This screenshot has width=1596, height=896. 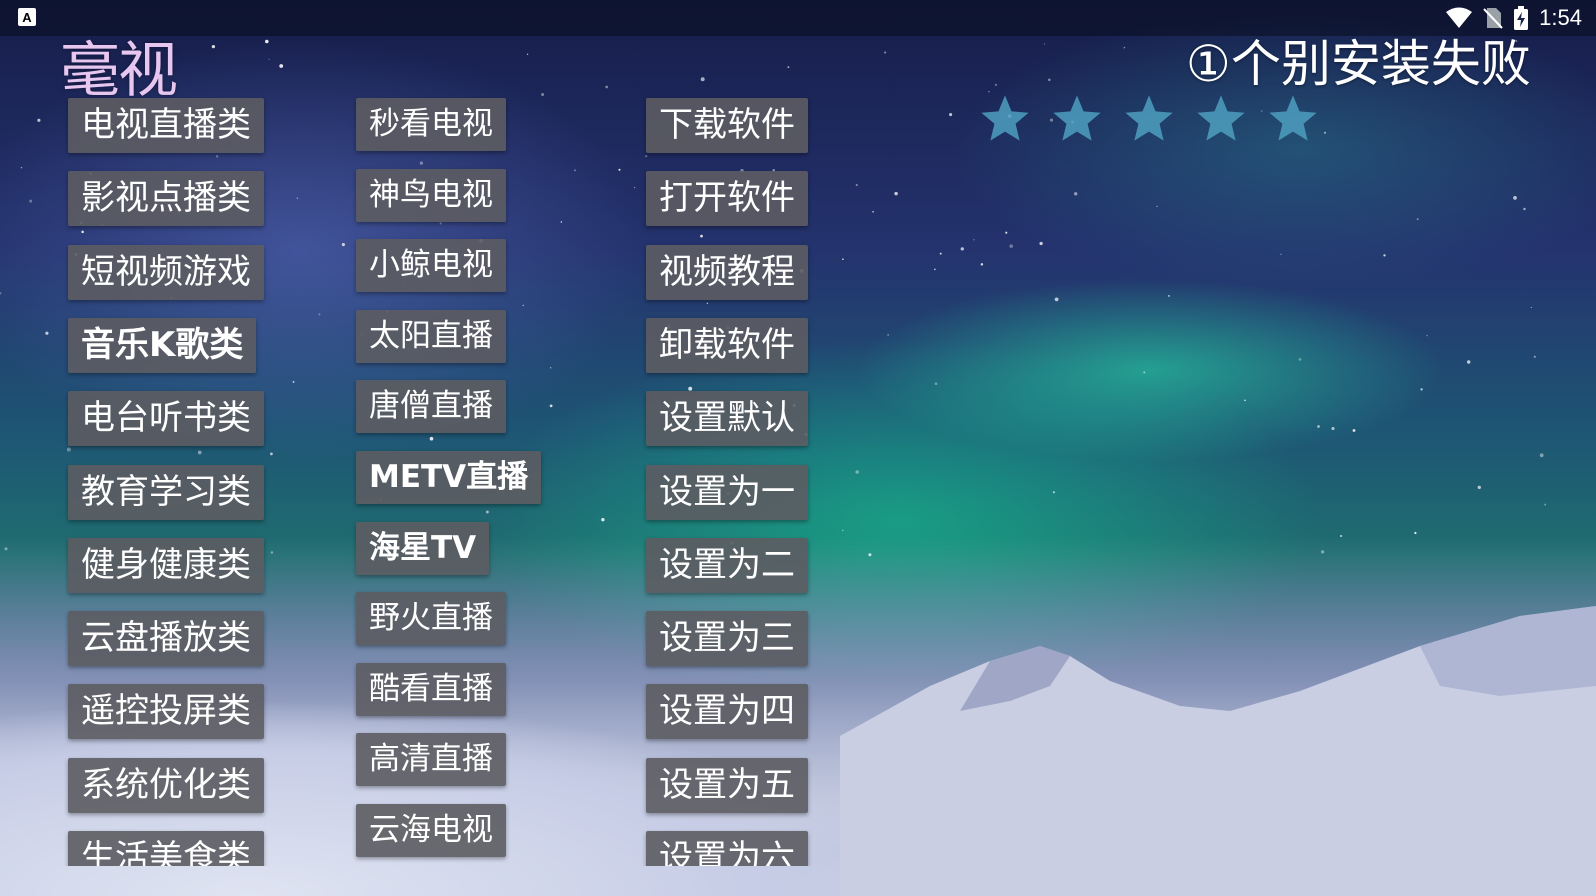 I want to click on action-button-10: 设置为五, so click(x=727, y=785).